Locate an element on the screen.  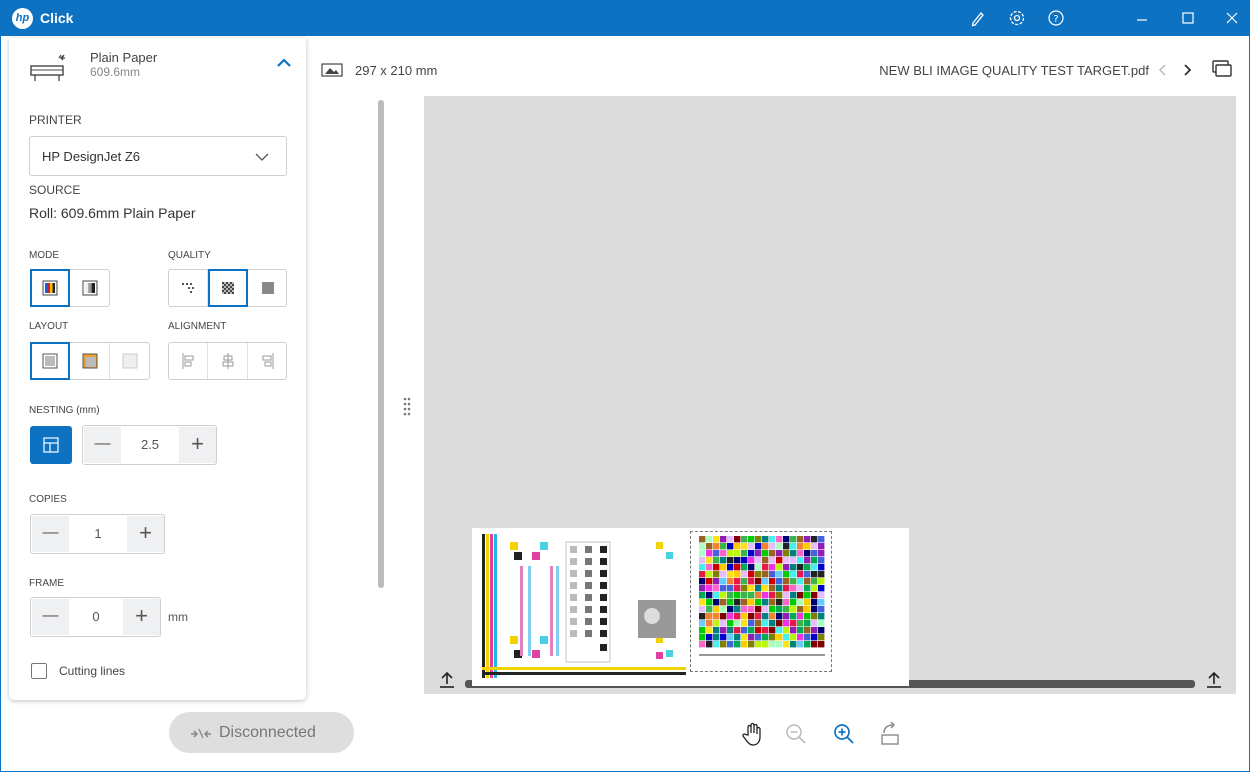
frame-increment-button: + is located at coordinates (141, 617).